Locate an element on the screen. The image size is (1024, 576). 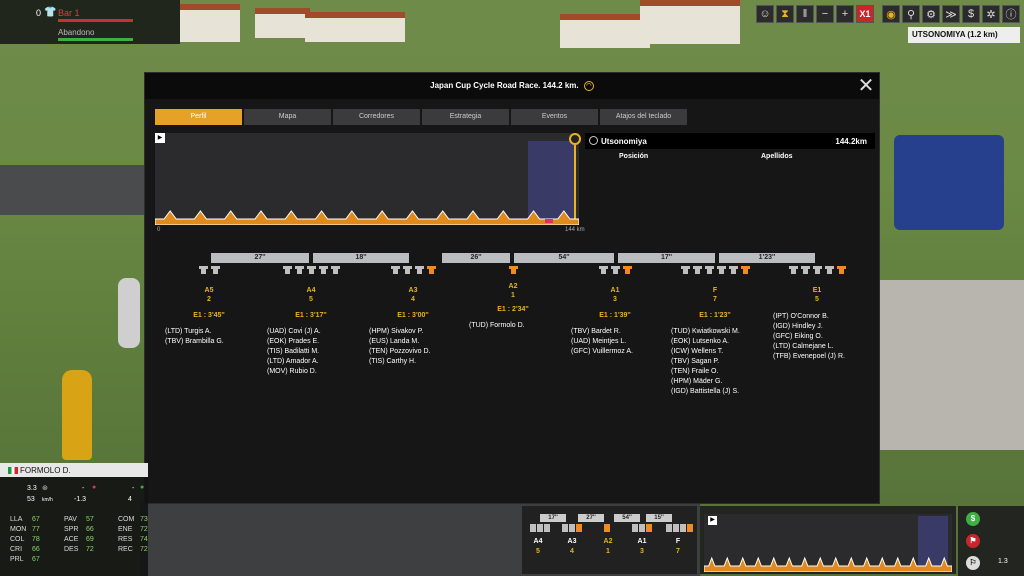
mini-shirts is located at coordinates (607, 529).